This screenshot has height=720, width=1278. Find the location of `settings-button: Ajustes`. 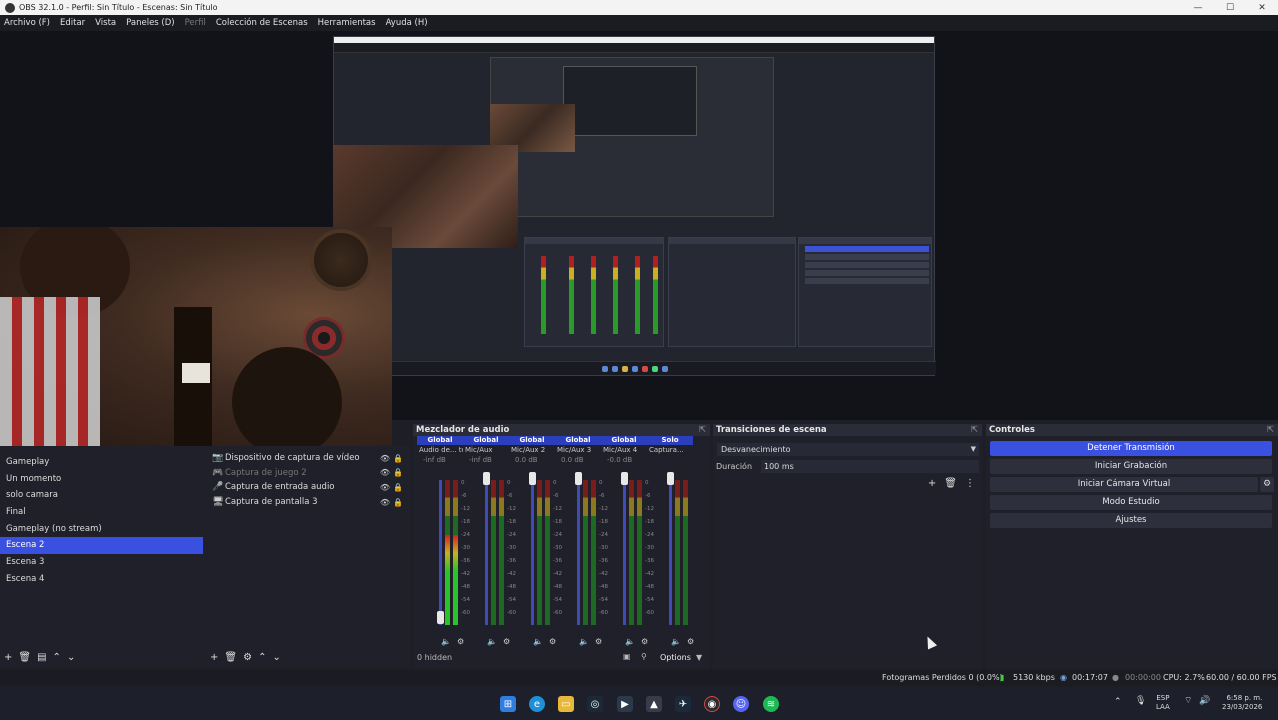

settings-button: Ajustes is located at coordinates (1131, 520).